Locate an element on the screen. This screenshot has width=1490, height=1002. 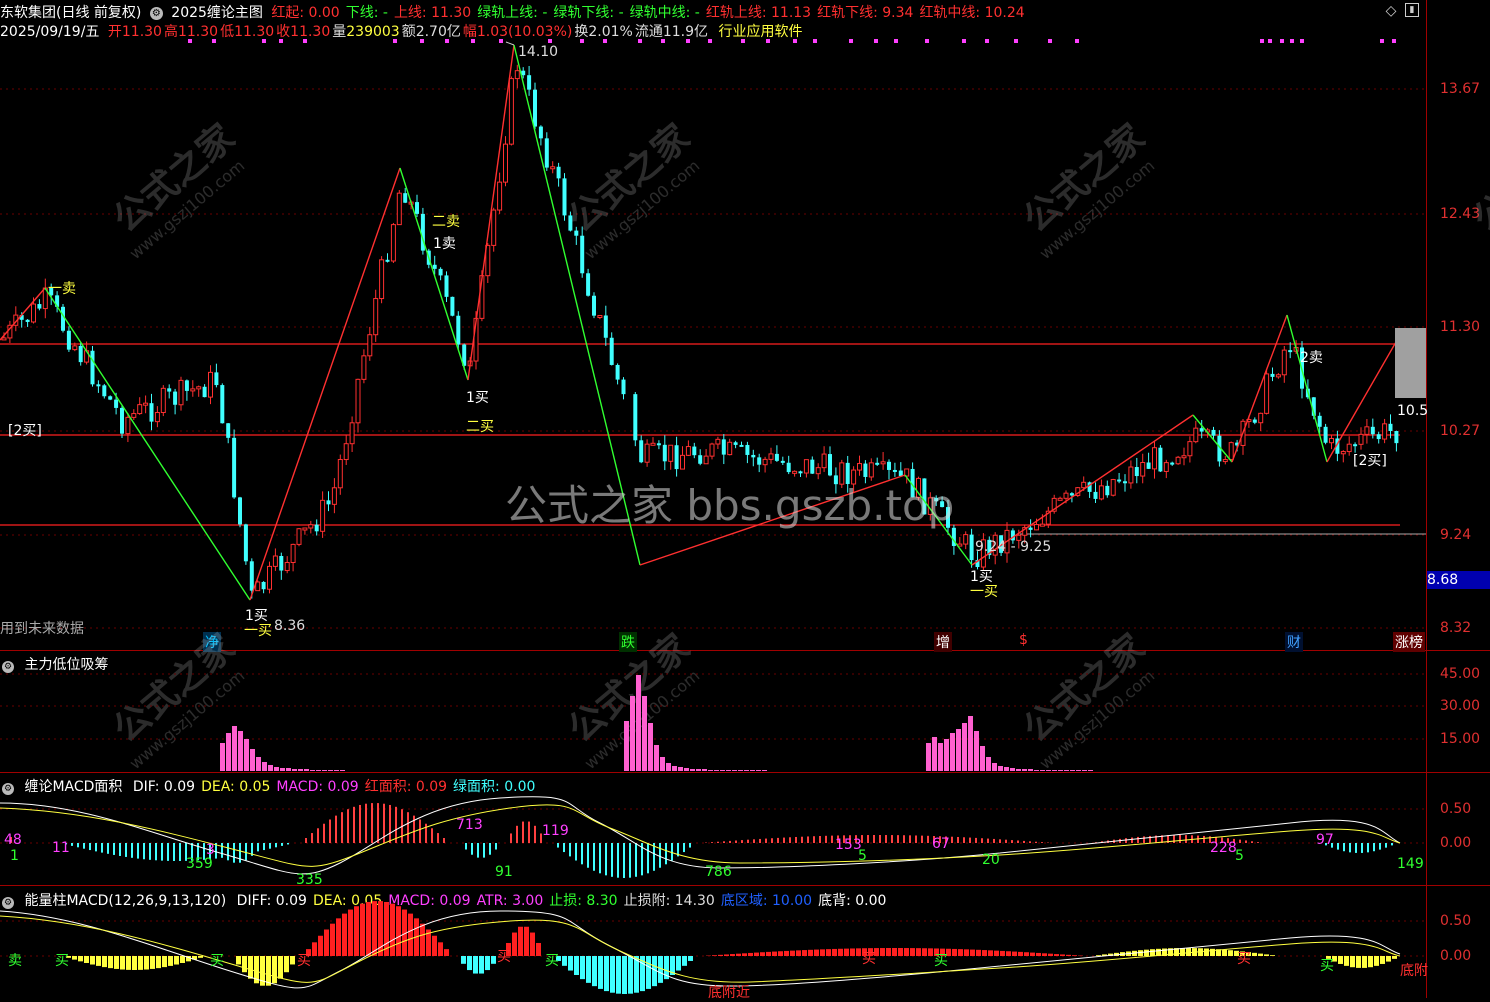
panel-divider-2-axis is located at coordinates (1458, 772).